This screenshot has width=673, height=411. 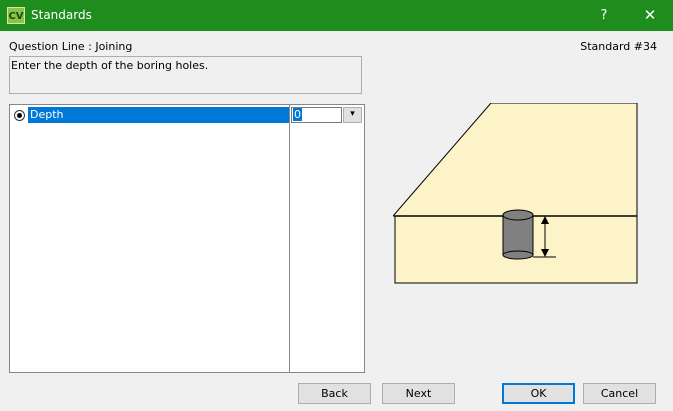 I want to click on value-dropdown-button: ▾, so click(x=352, y=115).